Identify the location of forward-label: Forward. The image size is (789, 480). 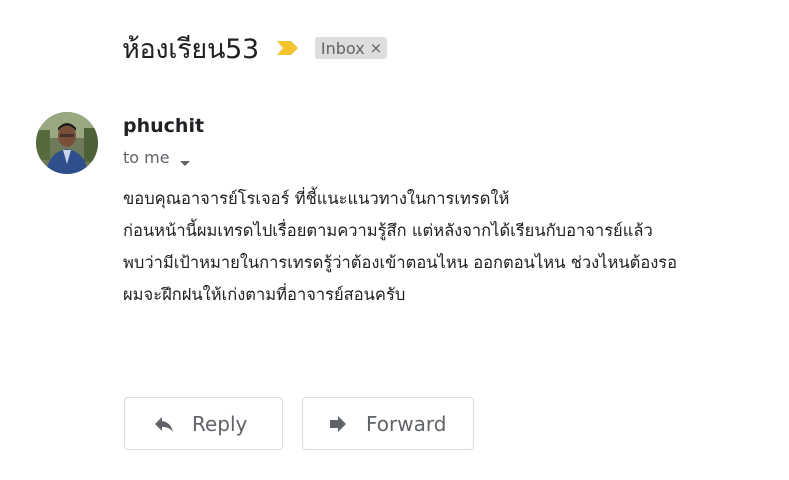
(406, 423).